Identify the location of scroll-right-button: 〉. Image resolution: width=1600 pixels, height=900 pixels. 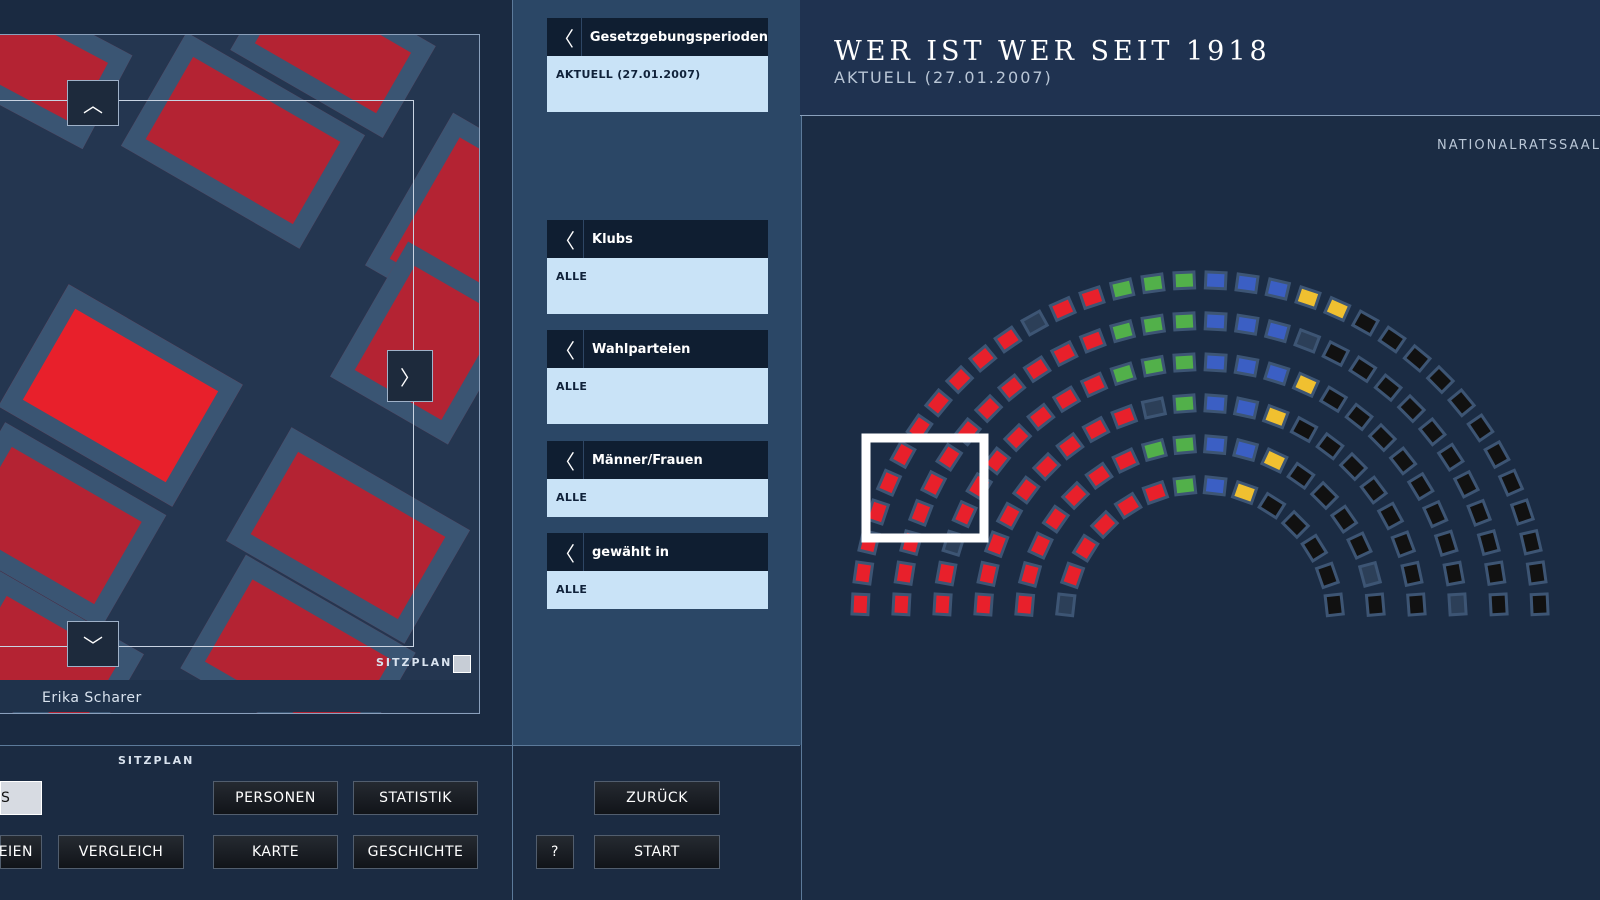
(410, 376).